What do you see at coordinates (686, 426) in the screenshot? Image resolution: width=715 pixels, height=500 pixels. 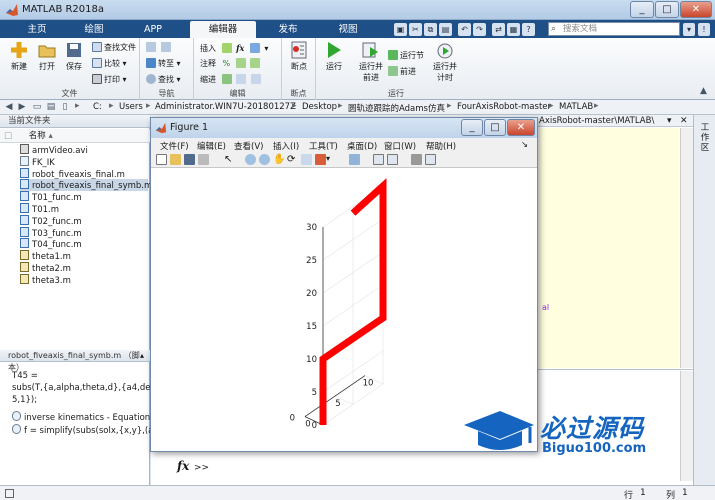 I see `command-scrollbar` at bounding box center [686, 426].